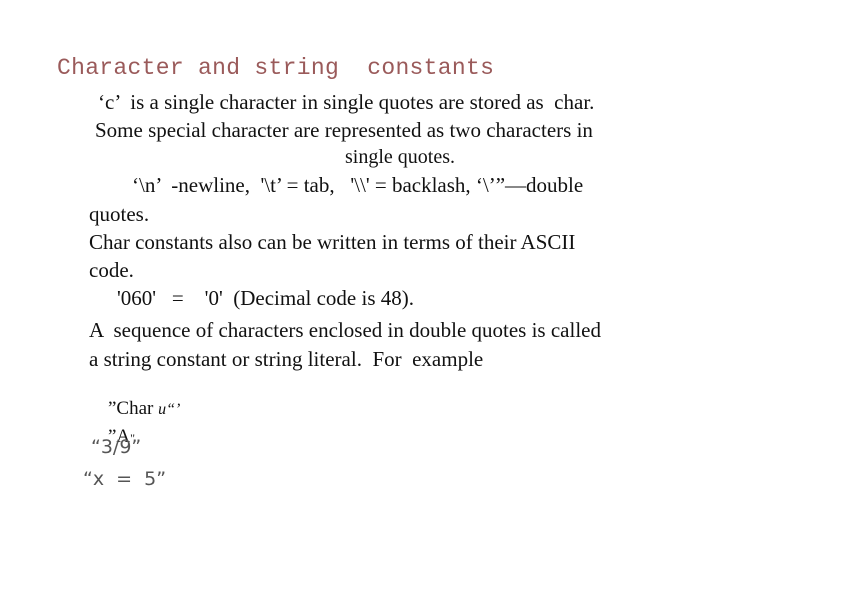 Image resolution: width=842 pixels, height=595 pixels. Describe the element at coordinates (119, 214) in the screenshot. I see `body-text-line: quotes.` at that location.